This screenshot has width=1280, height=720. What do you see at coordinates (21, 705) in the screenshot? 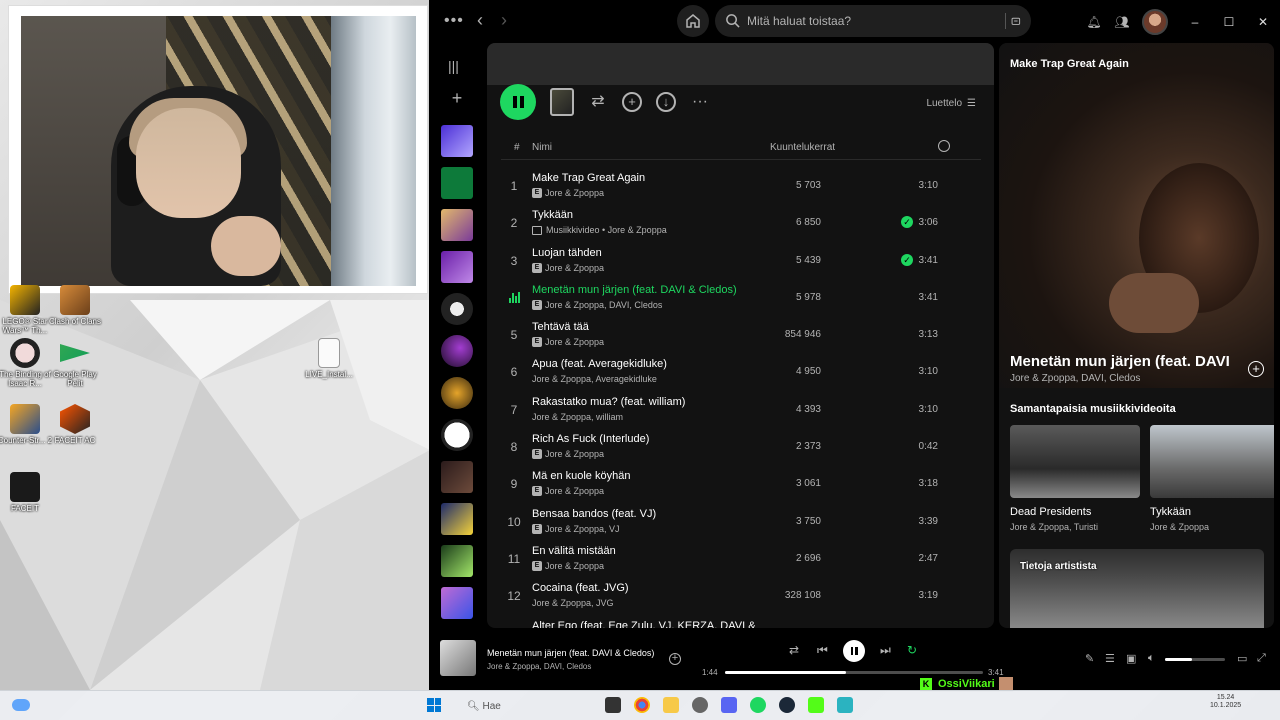
I see `weather-icon` at bounding box center [21, 705].